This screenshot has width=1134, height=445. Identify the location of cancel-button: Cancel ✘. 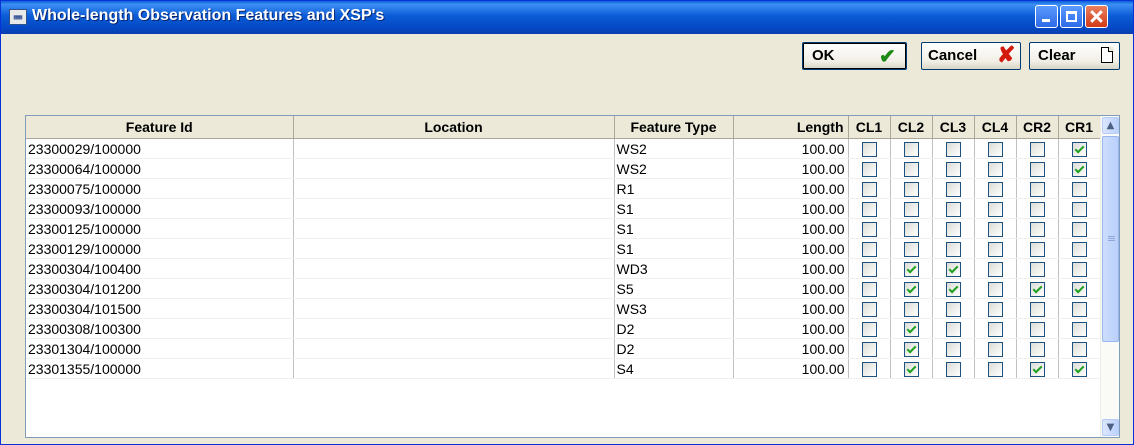
(971, 56).